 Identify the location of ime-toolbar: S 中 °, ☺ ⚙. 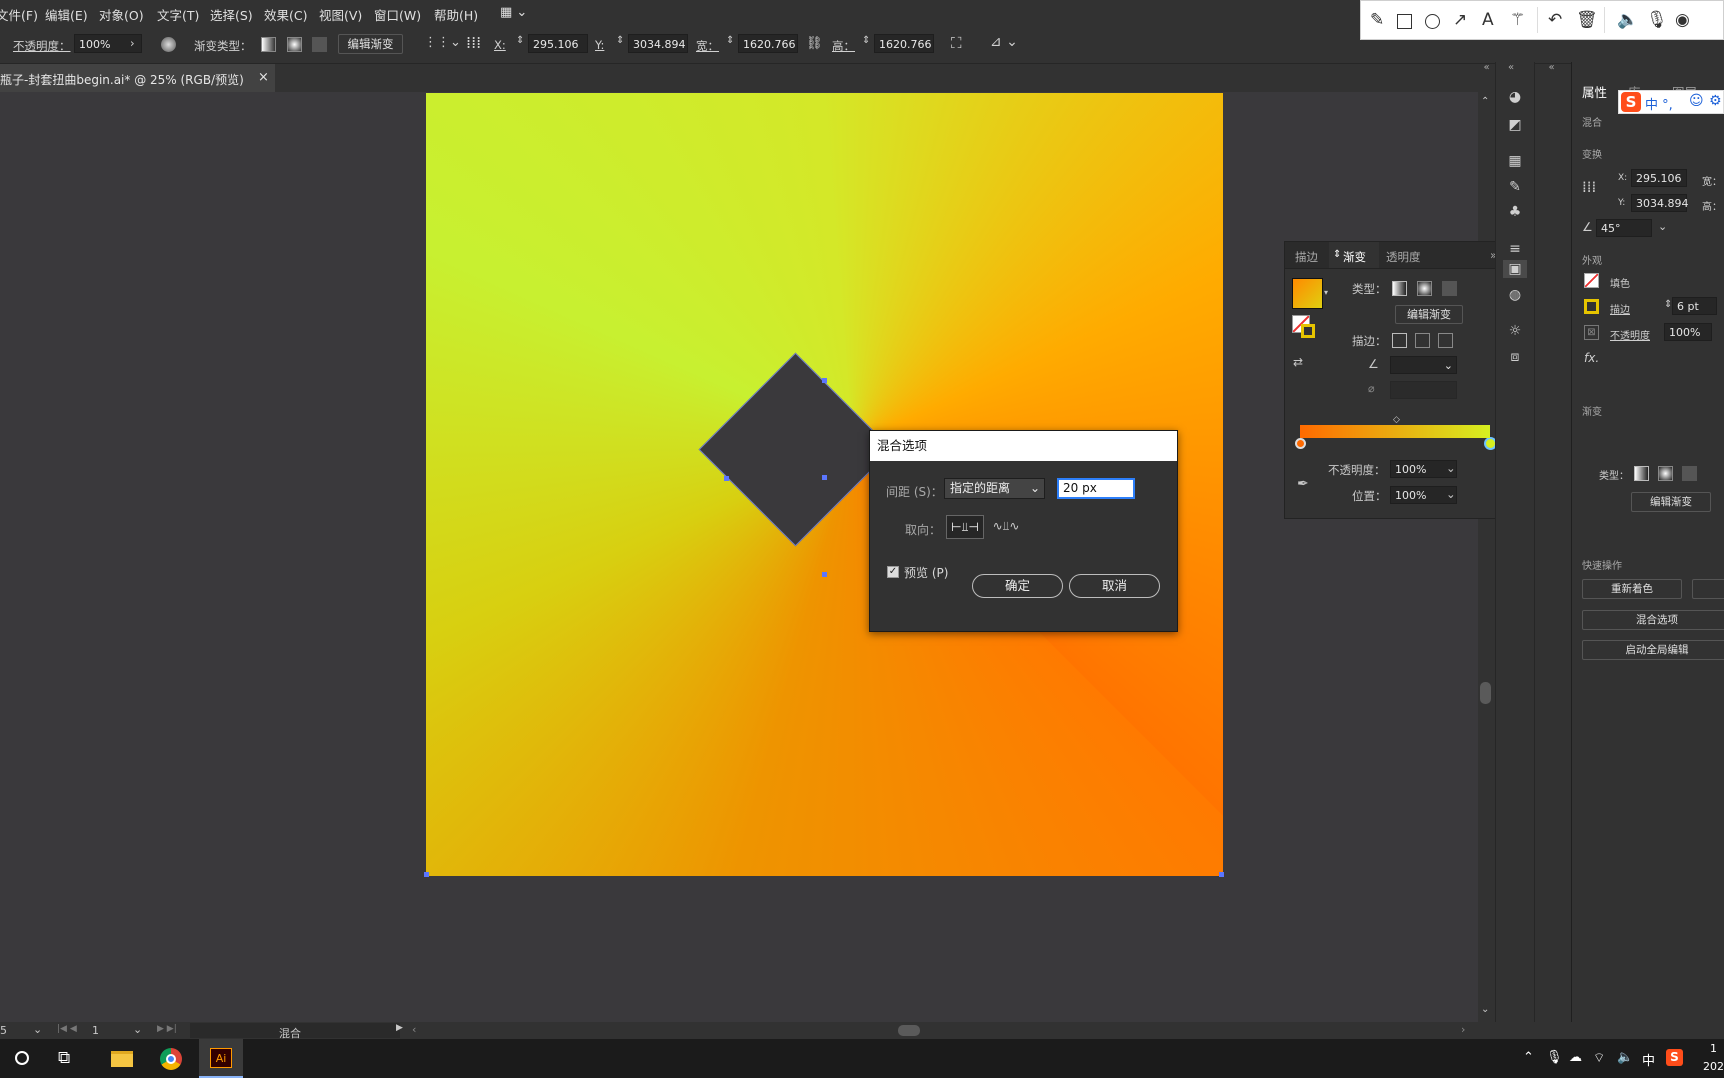
(1671, 102).